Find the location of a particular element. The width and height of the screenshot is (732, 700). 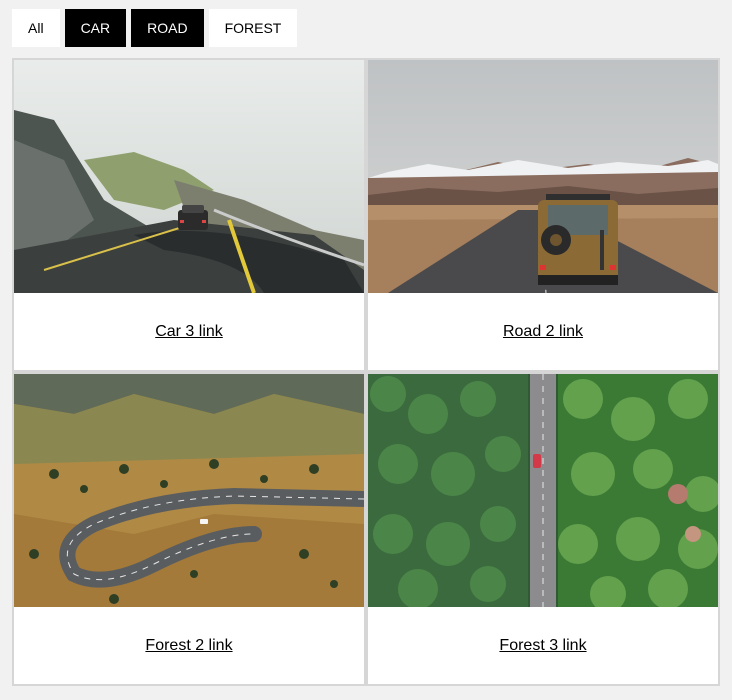

card-caption: Car 3 link is located at coordinates (189, 332).